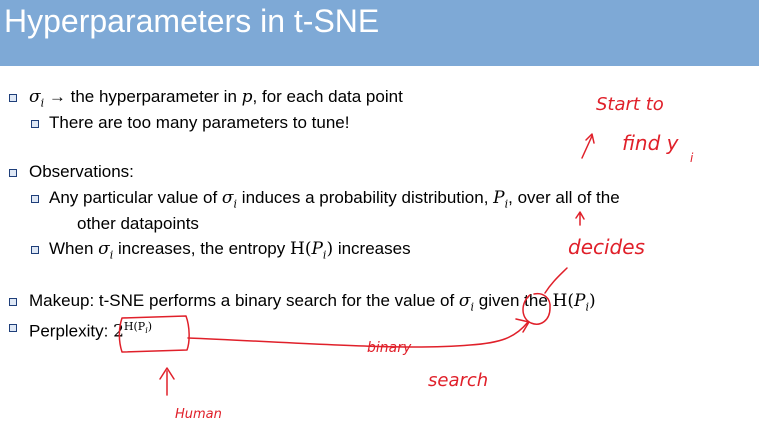 This screenshot has width=759, height=432. I want to click on ink-search: search, so click(458, 380).